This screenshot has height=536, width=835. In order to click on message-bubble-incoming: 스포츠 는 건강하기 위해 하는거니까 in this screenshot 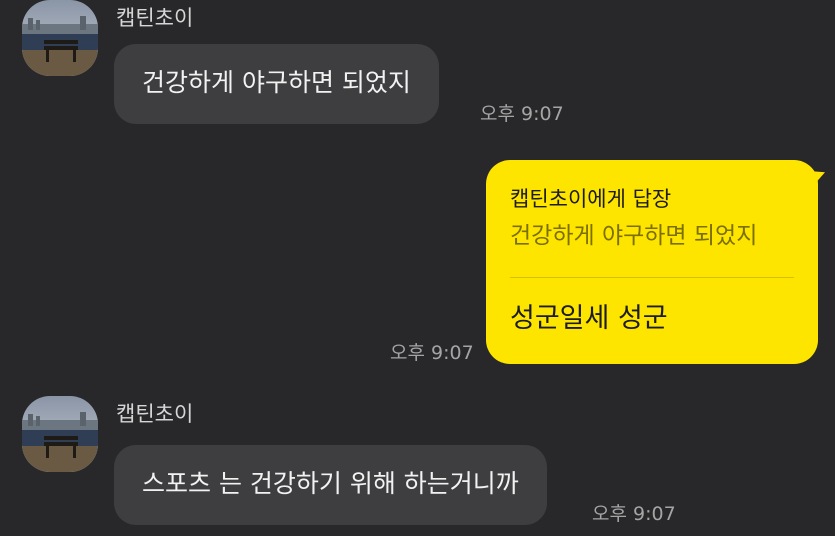, I will do `click(330, 485)`.